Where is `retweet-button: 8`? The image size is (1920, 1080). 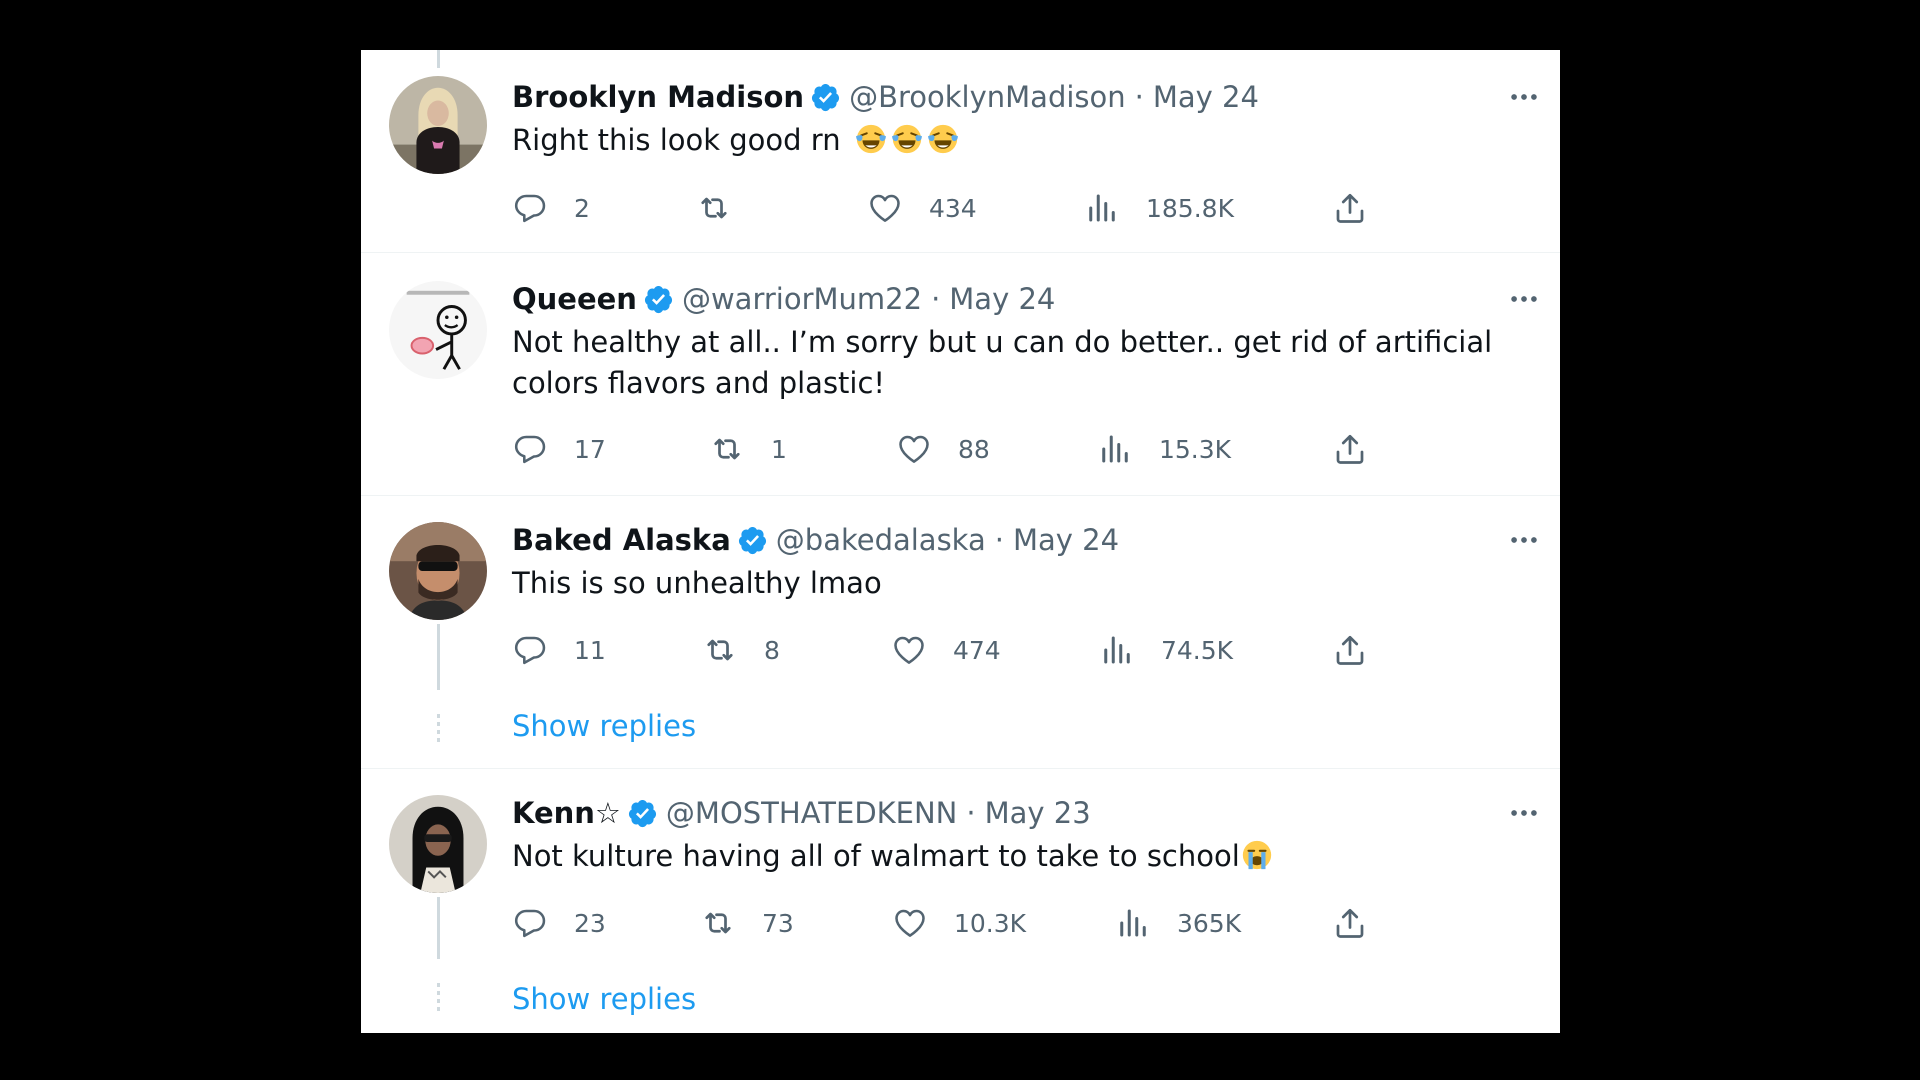 retweet-button: 8 is located at coordinates (741, 650).